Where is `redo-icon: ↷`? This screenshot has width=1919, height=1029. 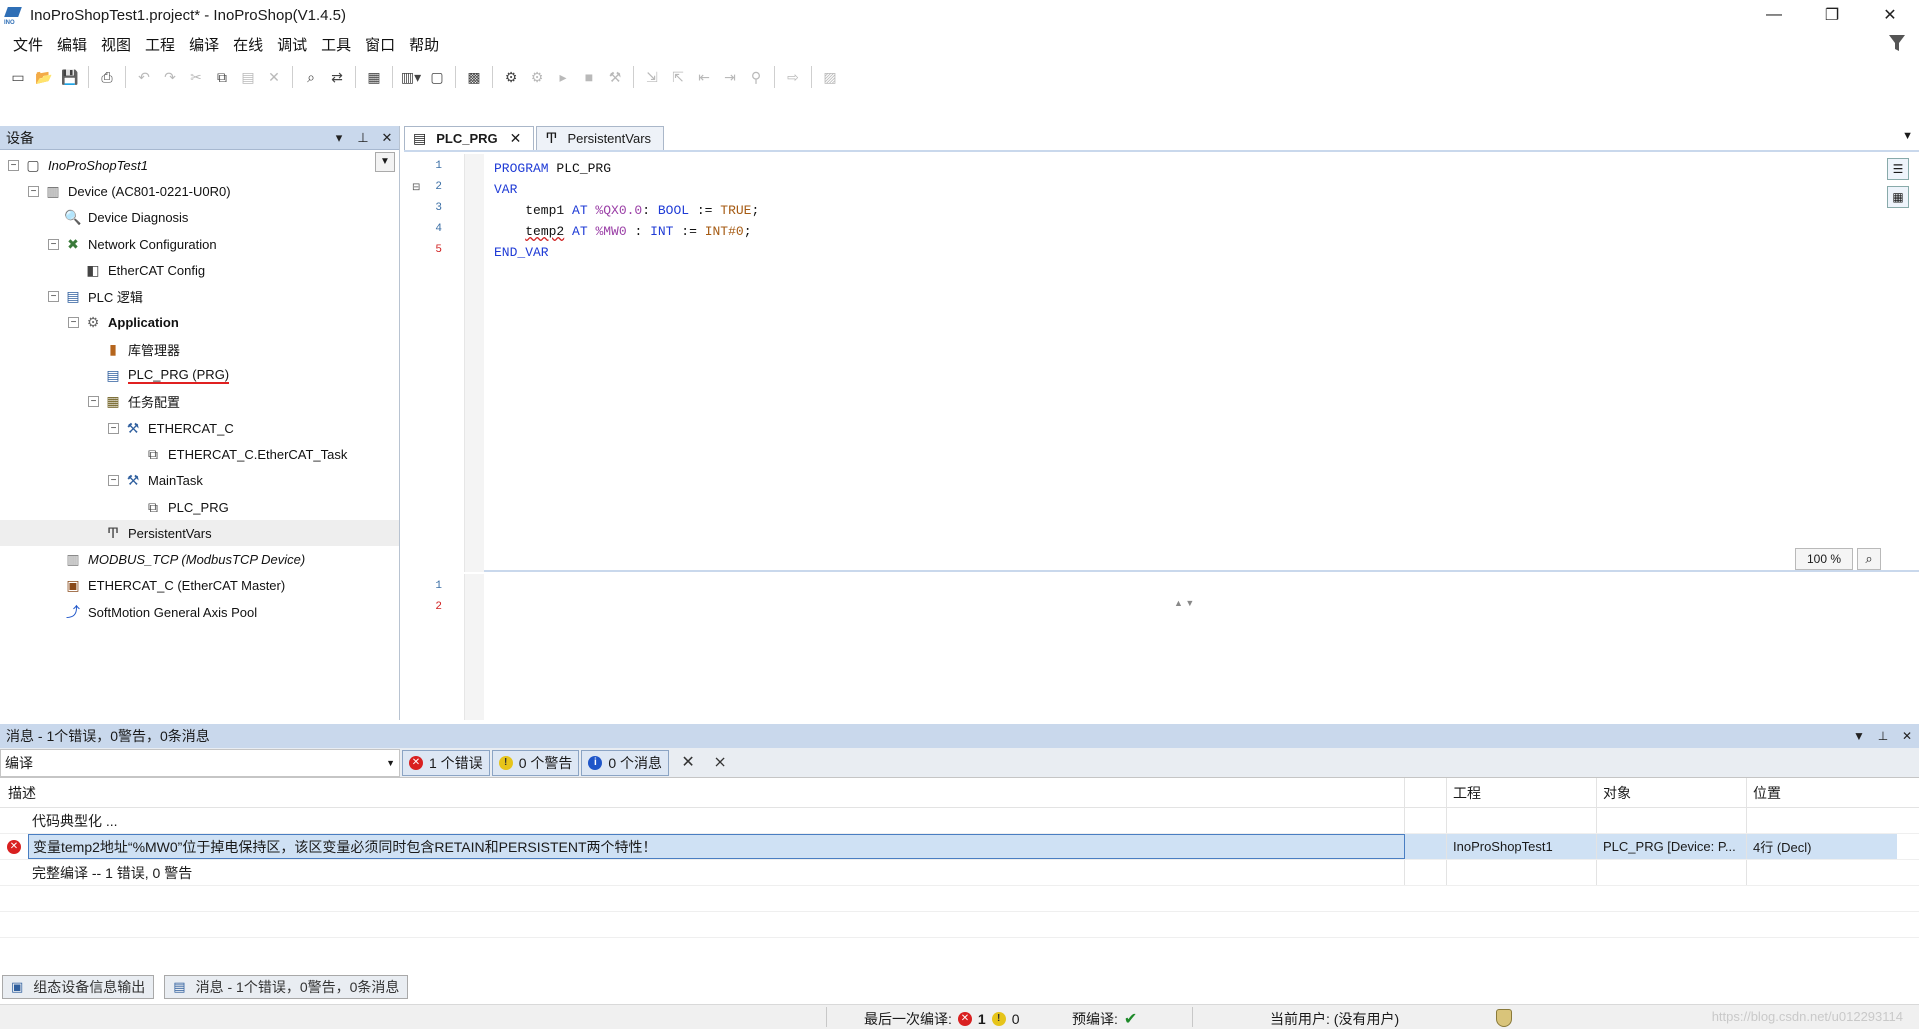
redo-icon: ↷ is located at coordinates (170, 77).